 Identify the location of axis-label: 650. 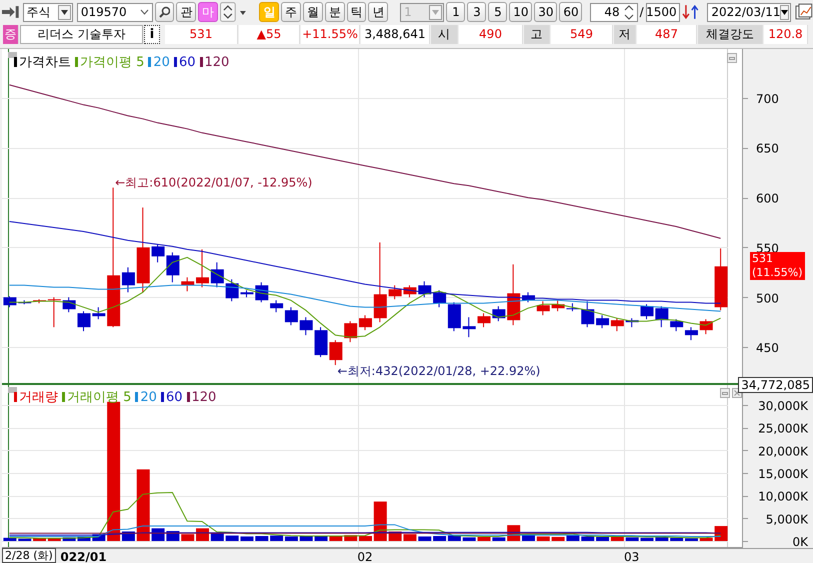
(767, 149).